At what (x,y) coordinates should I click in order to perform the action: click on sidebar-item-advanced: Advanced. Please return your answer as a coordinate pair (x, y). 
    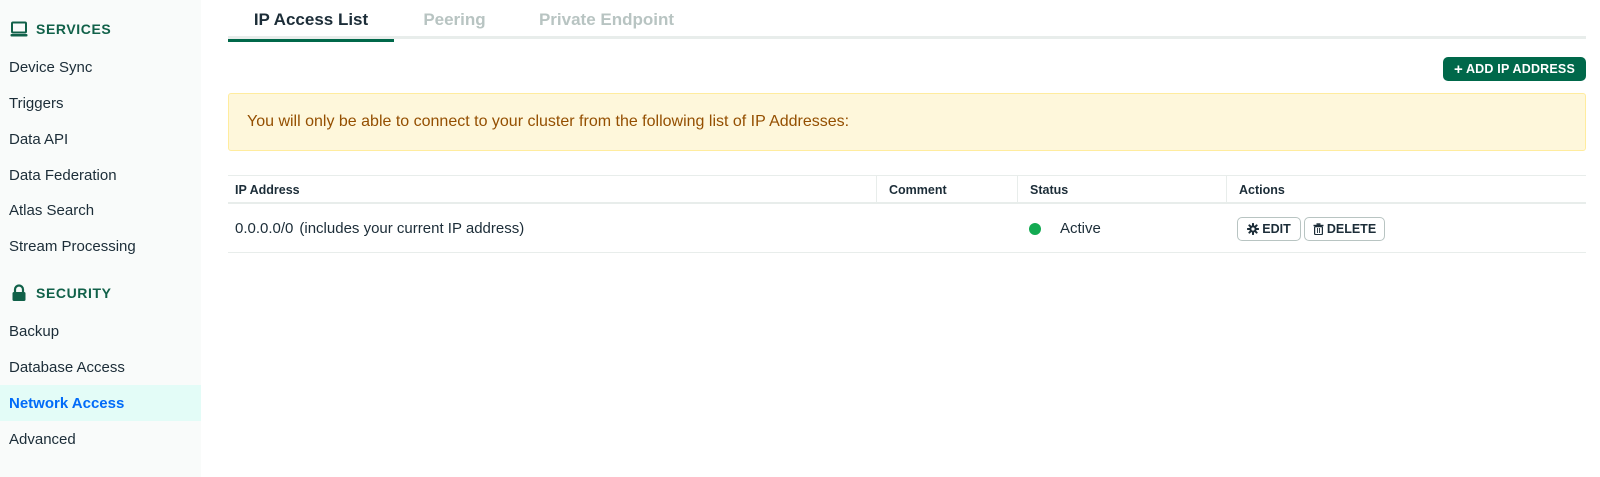
    Looking at the image, I should click on (100, 439).